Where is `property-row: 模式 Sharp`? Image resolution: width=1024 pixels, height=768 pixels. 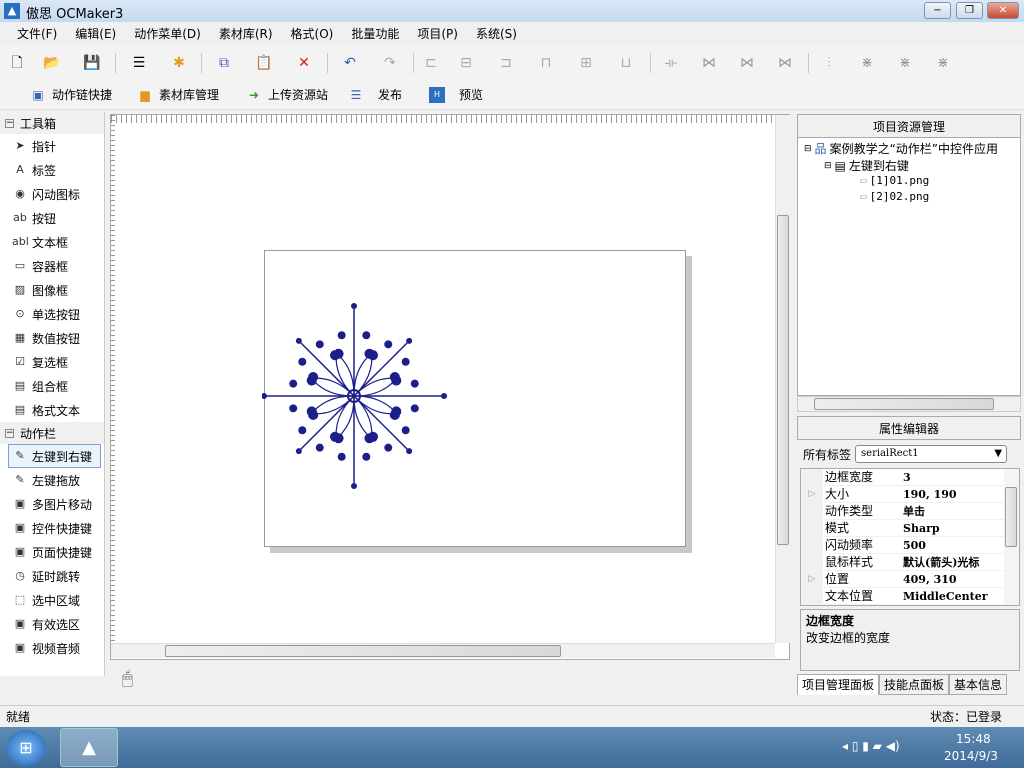 property-row: 模式 Sharp is located at coordinates (910, 528).